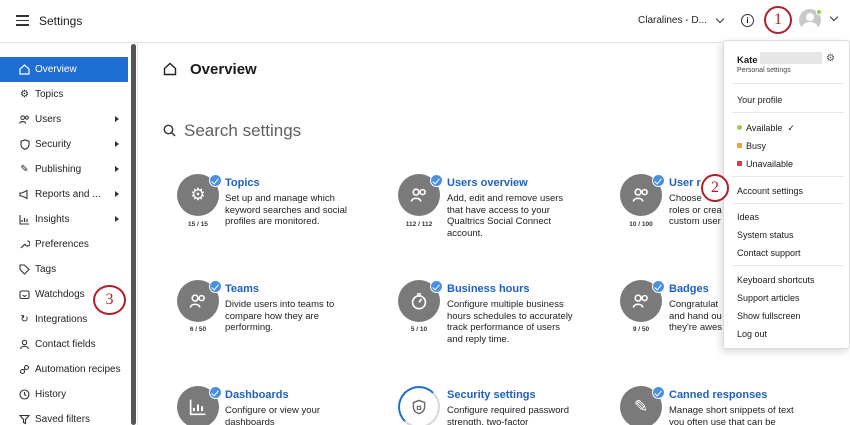 This screenshot has width=850, height=425. What do you see at coordinates (766, 128) in the screenshot?
I see `status-available: Available ✓` at bounding box center [766, 128].